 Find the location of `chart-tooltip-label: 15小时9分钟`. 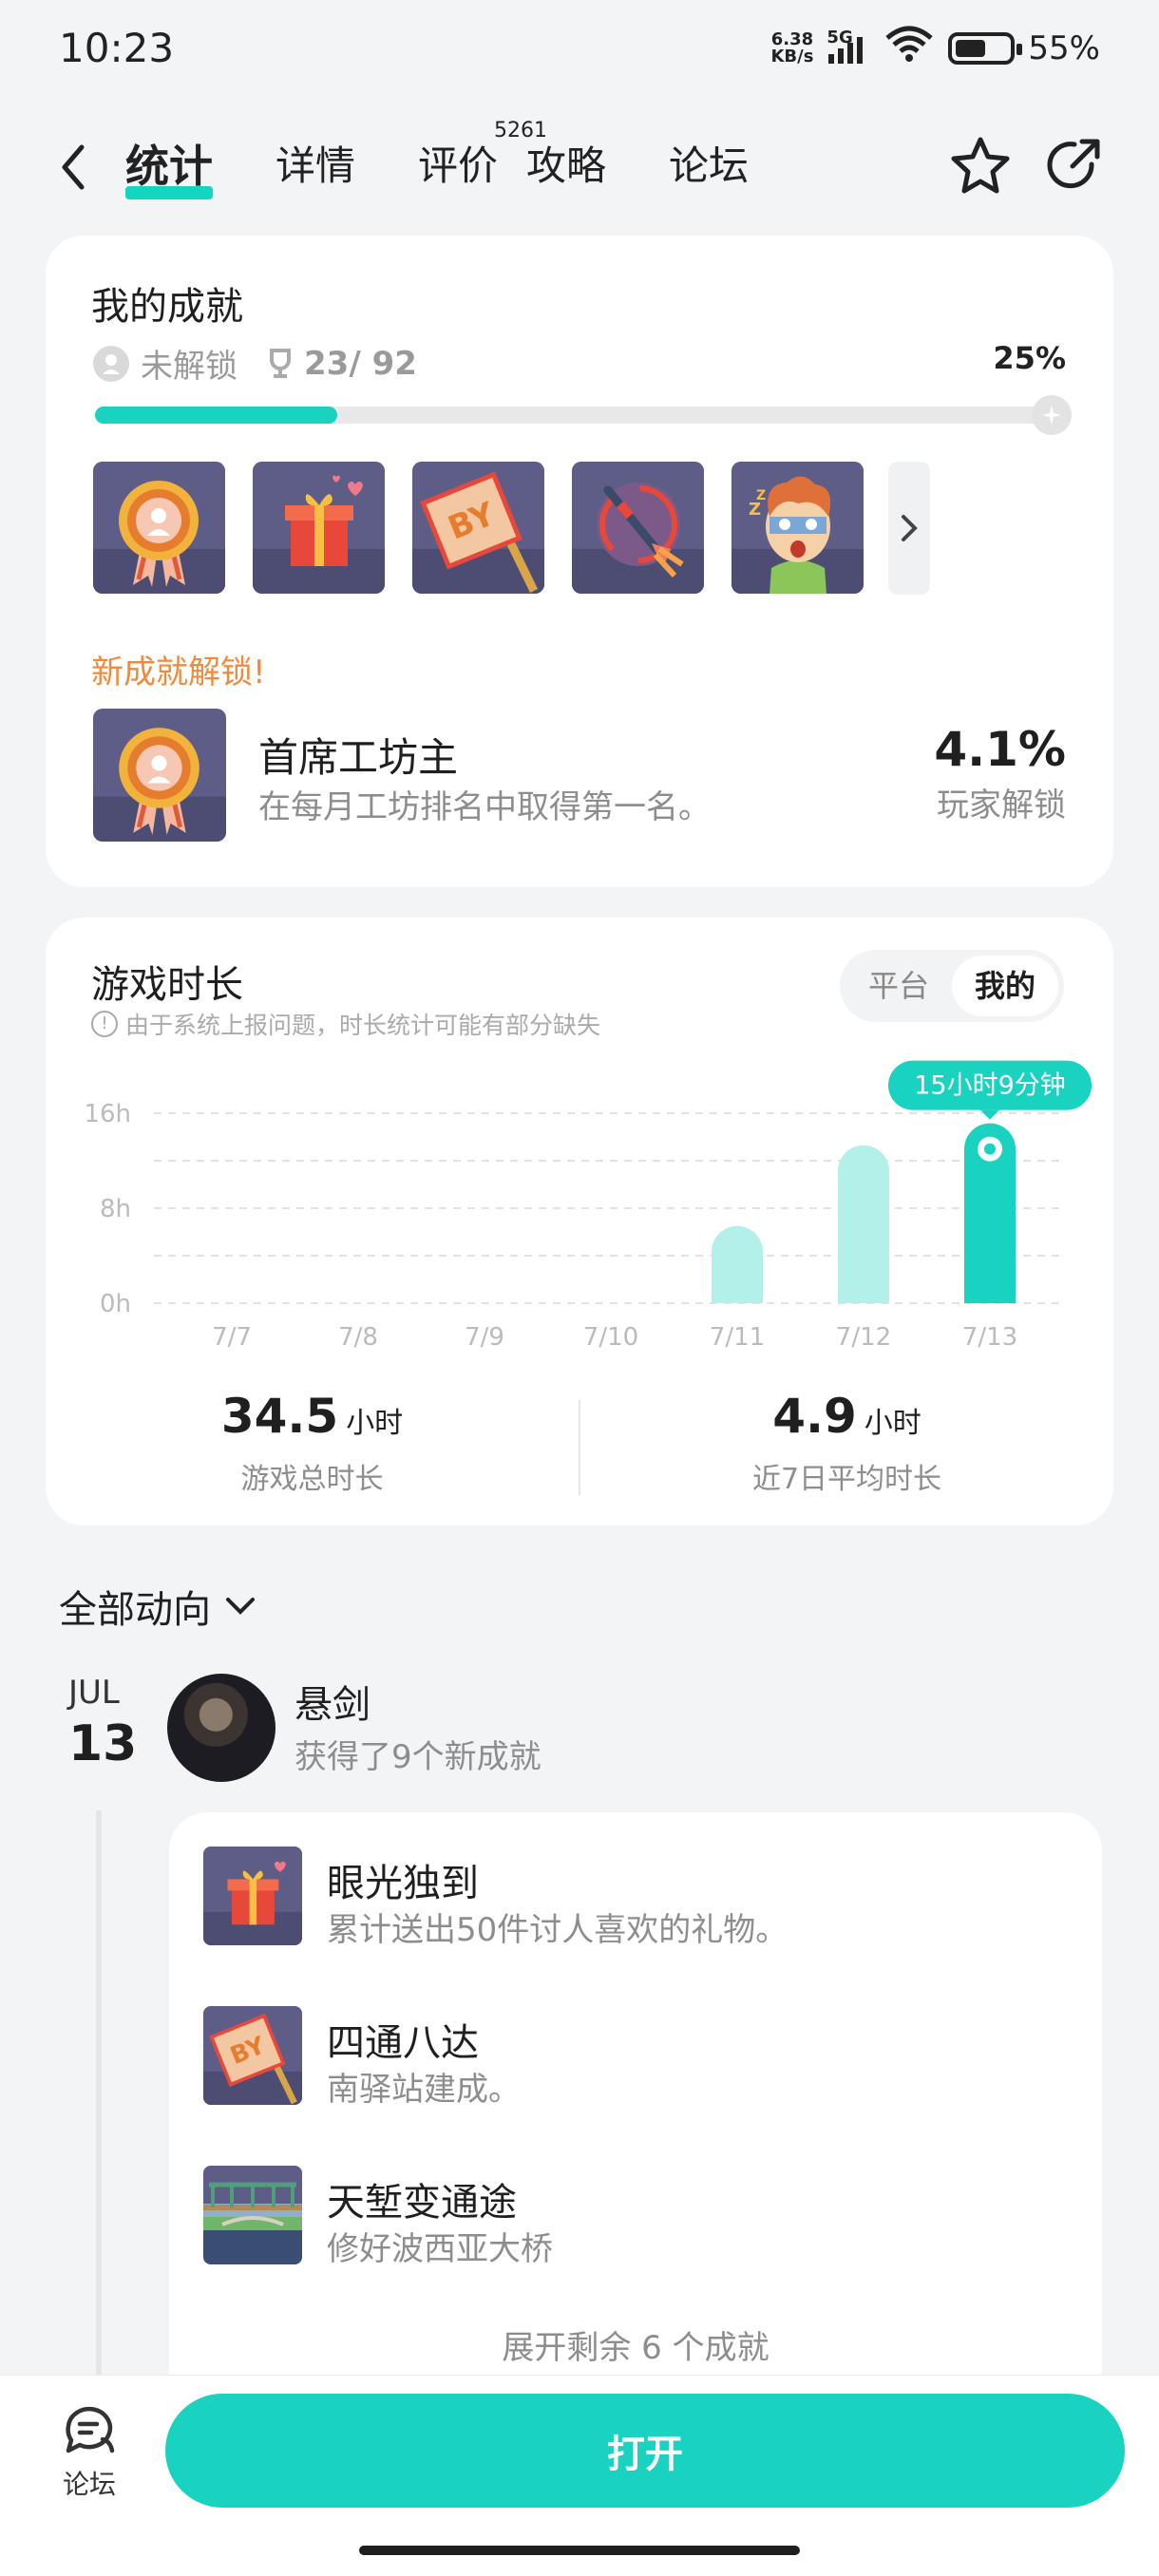

chart-tooltip-label: 15小时9分钟 is located at coordinates (990, 1086).